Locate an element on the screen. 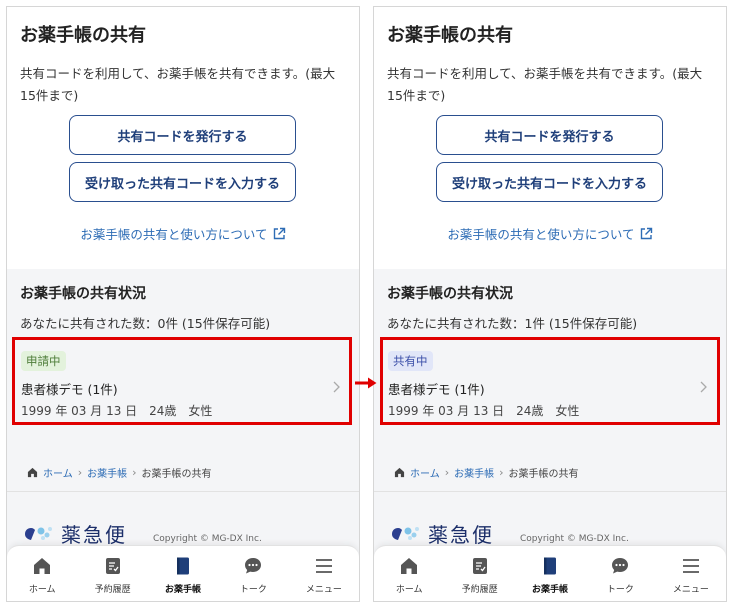  highlight-frame-before is located at coordinates (182, 381).